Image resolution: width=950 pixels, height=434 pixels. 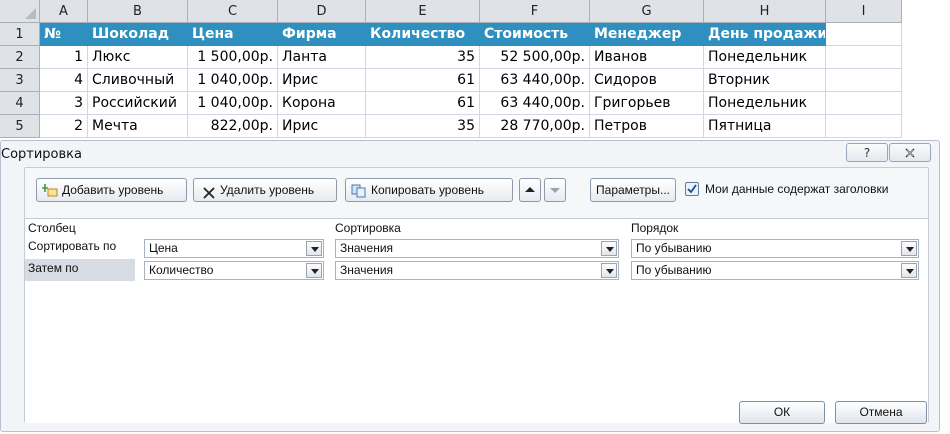 I want to click on question-mark-icon: ?, so click(x=867, y=152).